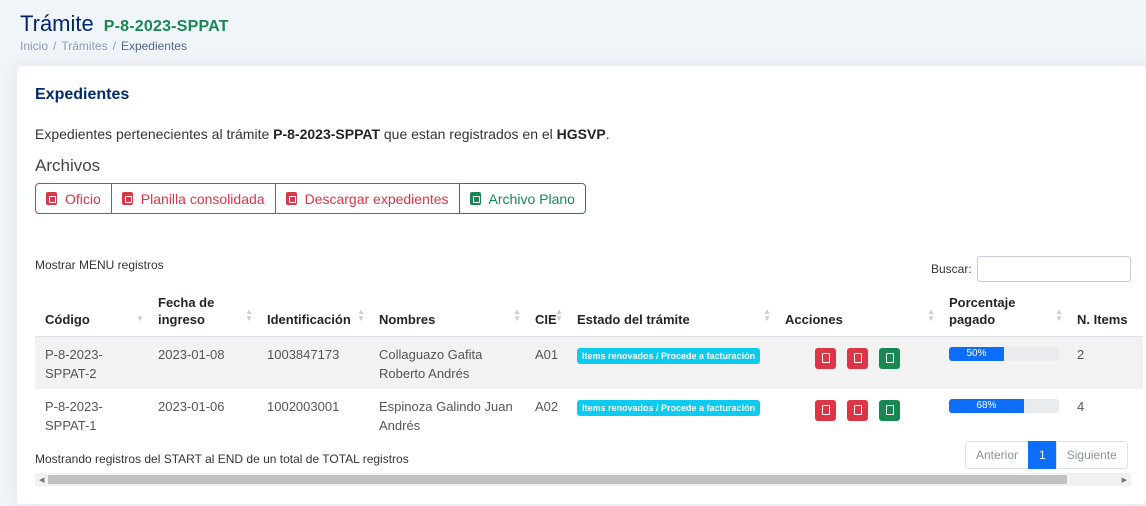 The width and height of the screenshot is (1146, 506). I want to click on desc-code: P-8-2023-SPPAT, so click(326, 134).